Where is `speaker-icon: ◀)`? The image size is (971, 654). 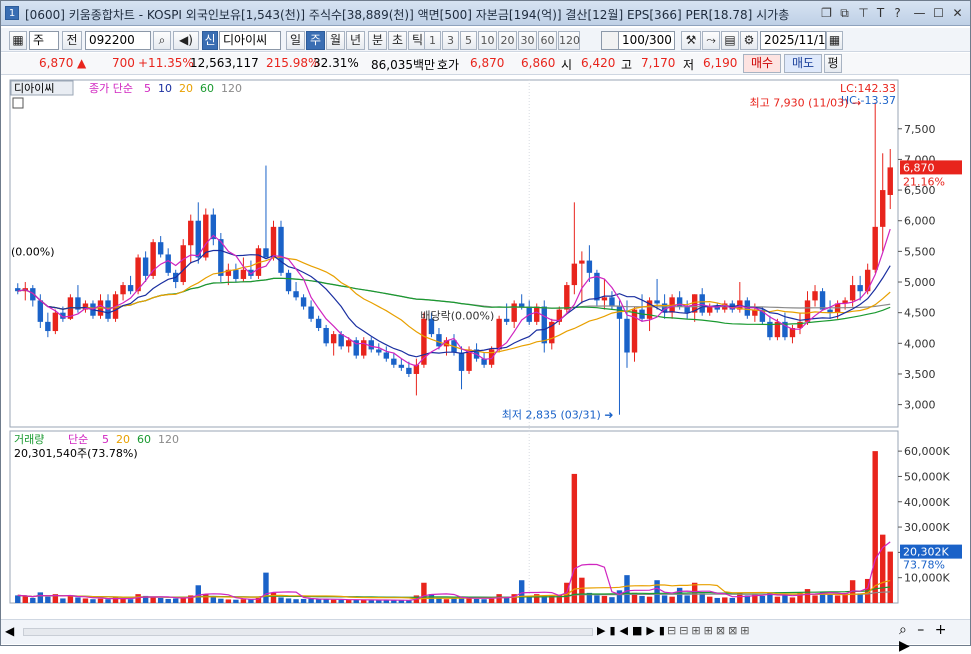 speaker-icon: ◀) is located at coordinates (186, 40).